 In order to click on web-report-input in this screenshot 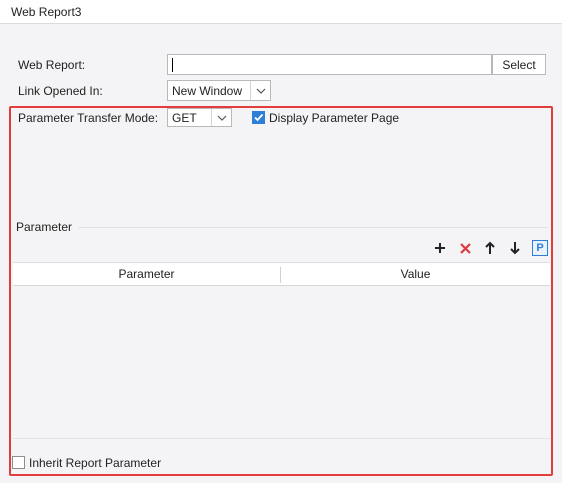, I will do `click(329, 64)`.